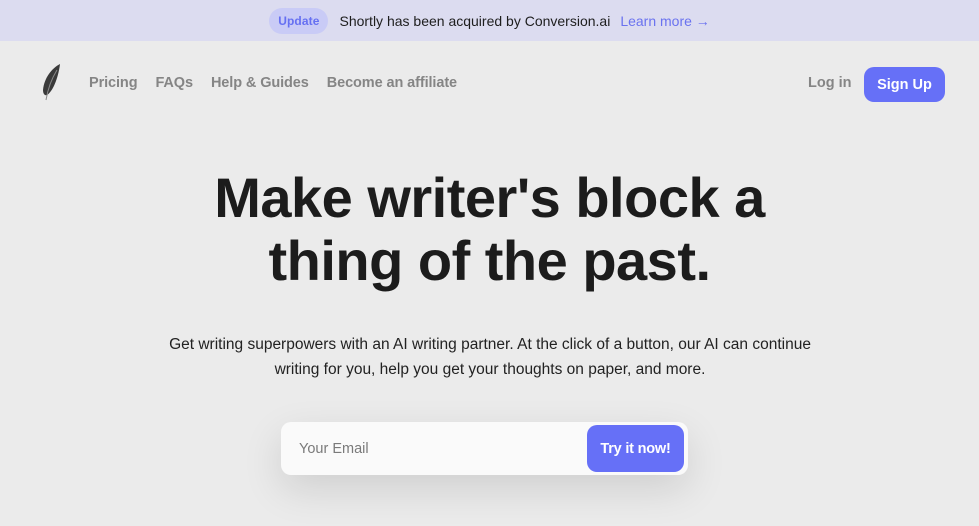  I want to click on update-badge: Update, so click(299, 20).